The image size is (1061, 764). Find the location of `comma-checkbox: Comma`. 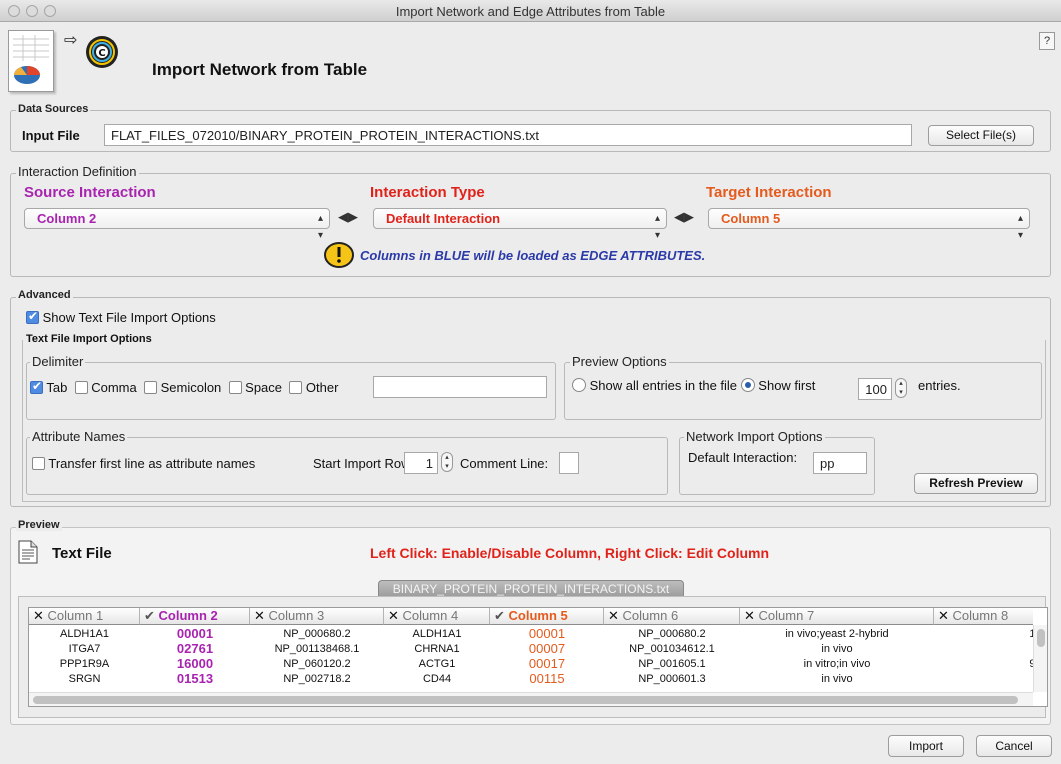

comma-checkbox: Comma is located at coordinates (105, 387).